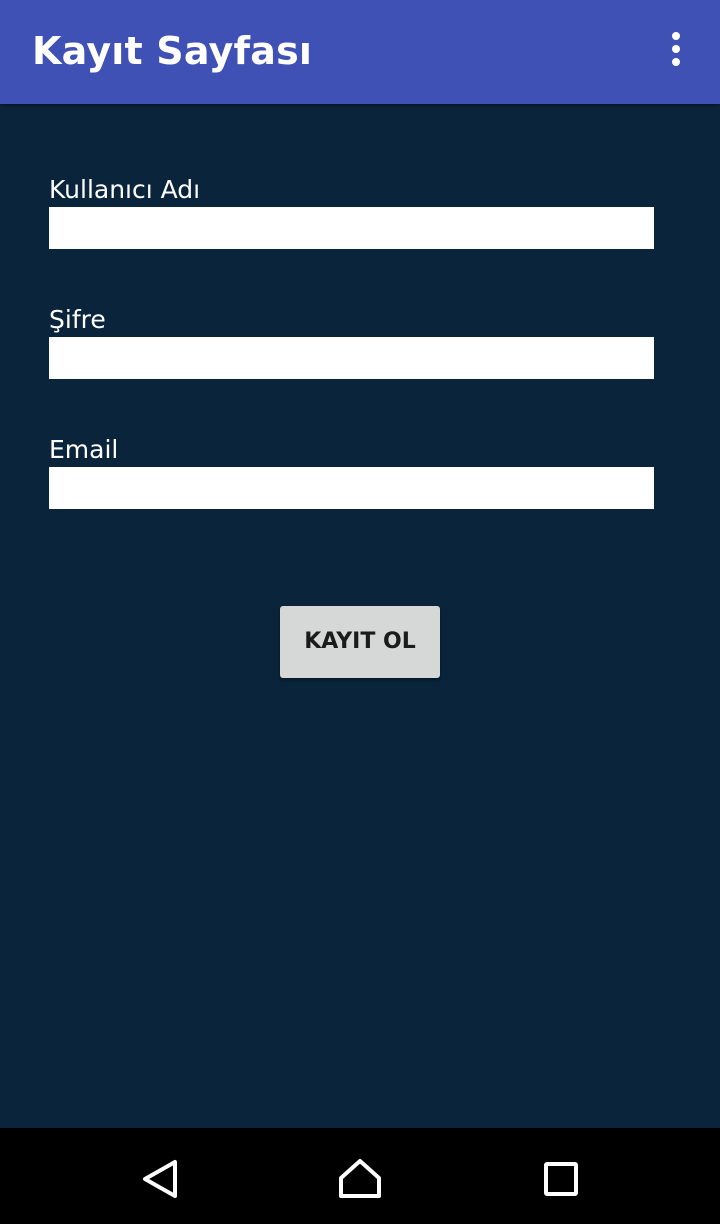  What do you see at coordinates (351, 358) in the screenshot?
I see `password-field` at bounding box center [351, 358].